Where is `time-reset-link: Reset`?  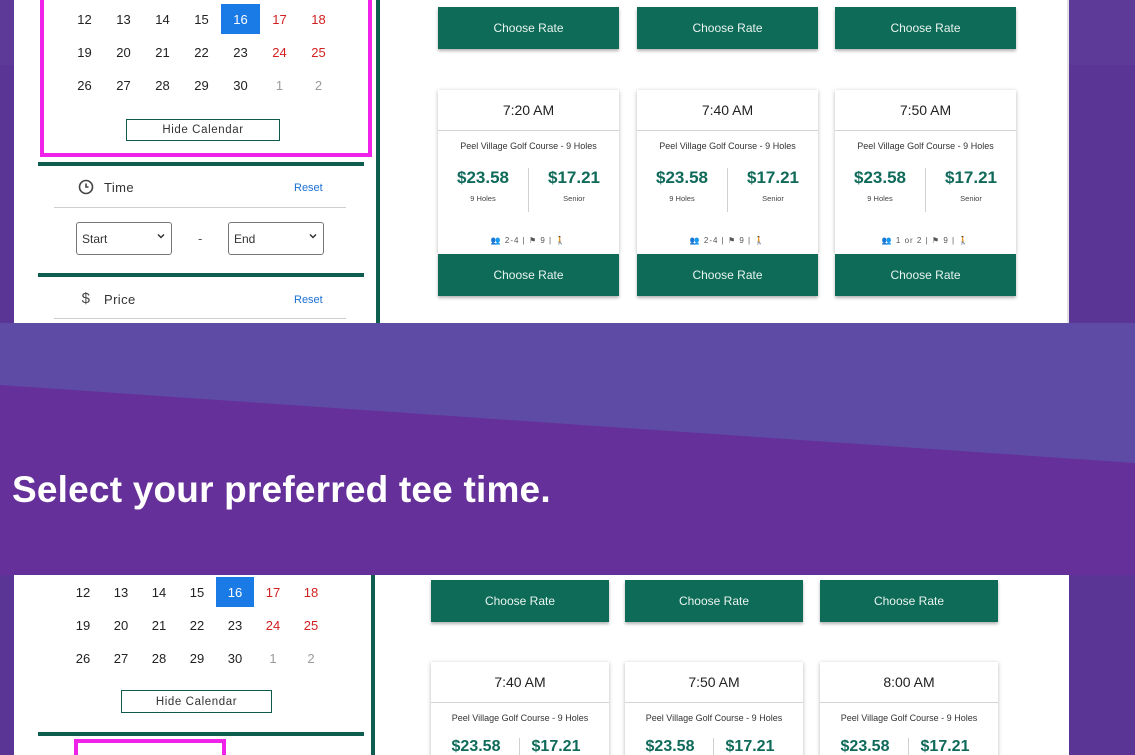
time-reset-link: Reset is located at coordinates (308, 188).